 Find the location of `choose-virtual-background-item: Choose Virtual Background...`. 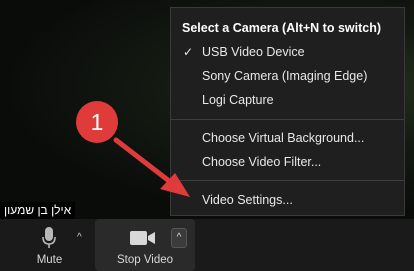

choose-virtual-background-item: Choose Virtual Background... is located at coordinates (287, 138).